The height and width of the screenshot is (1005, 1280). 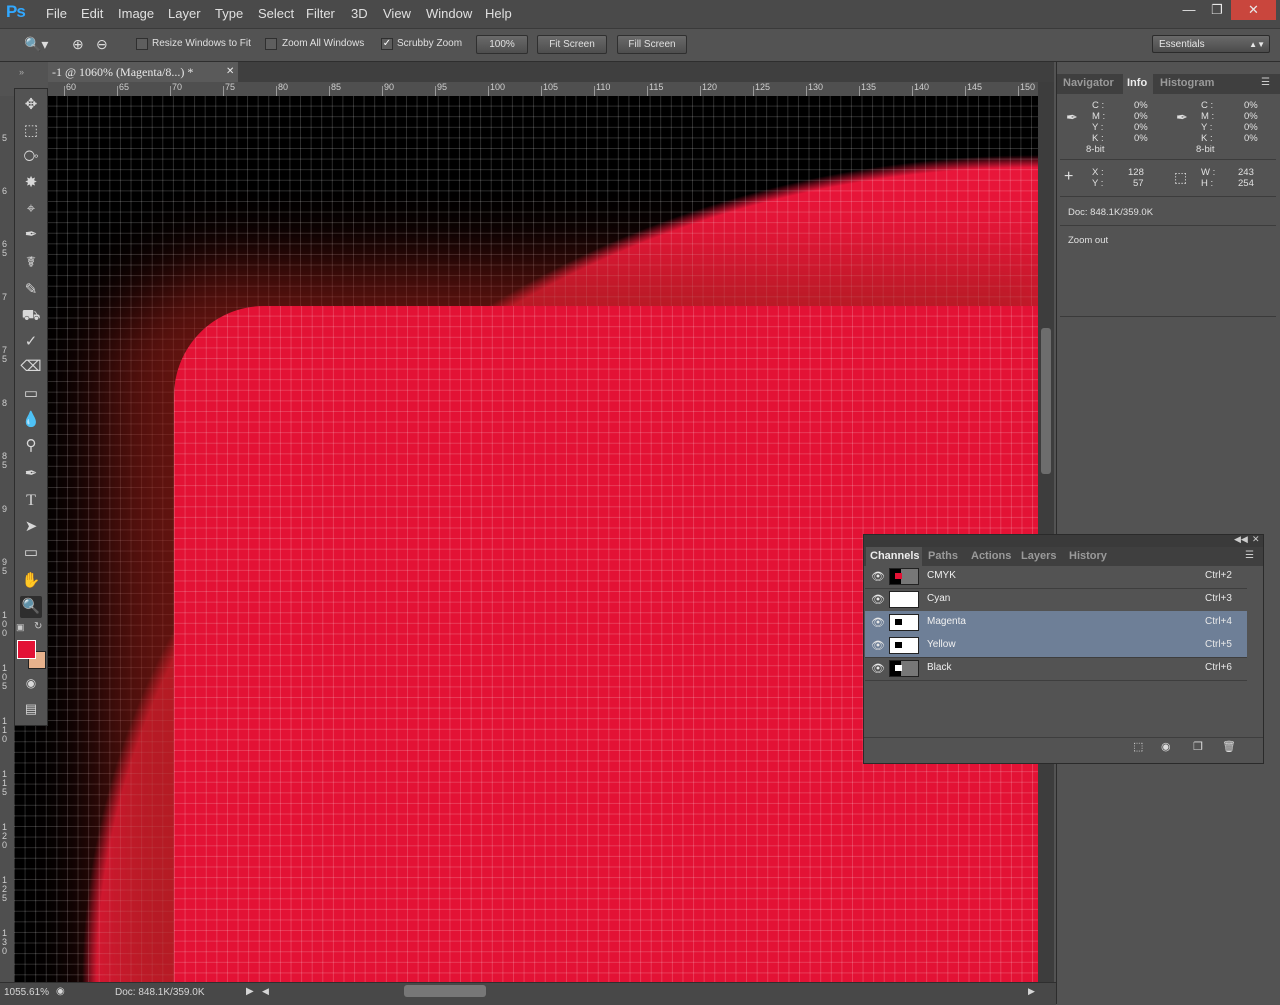 What do you see at coordinates (1031, 991) in the screenshot?
I see `scroll-right-icon: ▶` at bounding box center [1031, 991].